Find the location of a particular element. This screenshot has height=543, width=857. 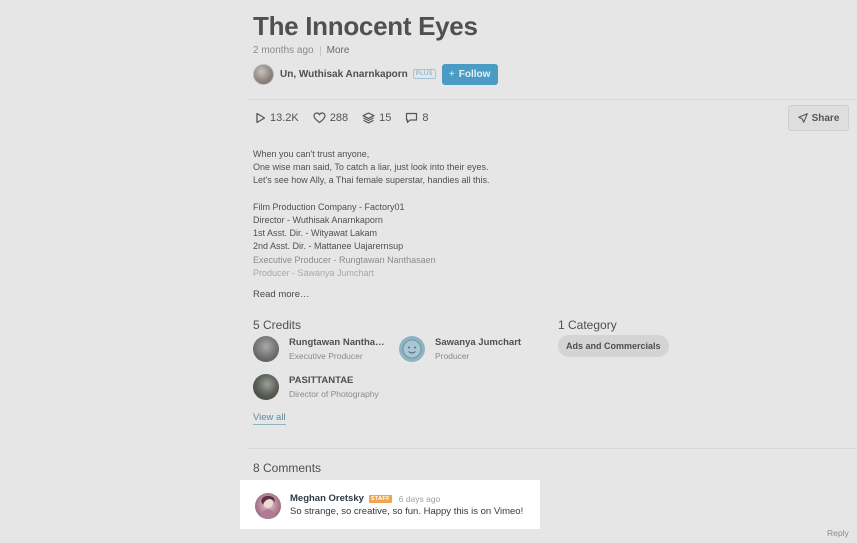

comments-title: 8 Comments is located at coordinates (287, 468).